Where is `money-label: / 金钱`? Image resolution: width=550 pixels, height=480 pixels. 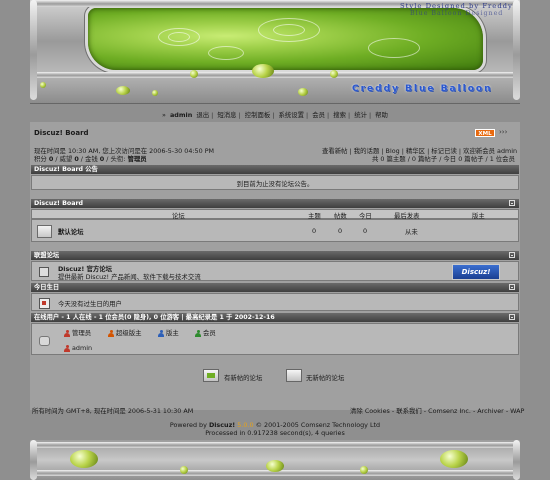 money-label: / 金钱 is located at coordinates (89, 159).